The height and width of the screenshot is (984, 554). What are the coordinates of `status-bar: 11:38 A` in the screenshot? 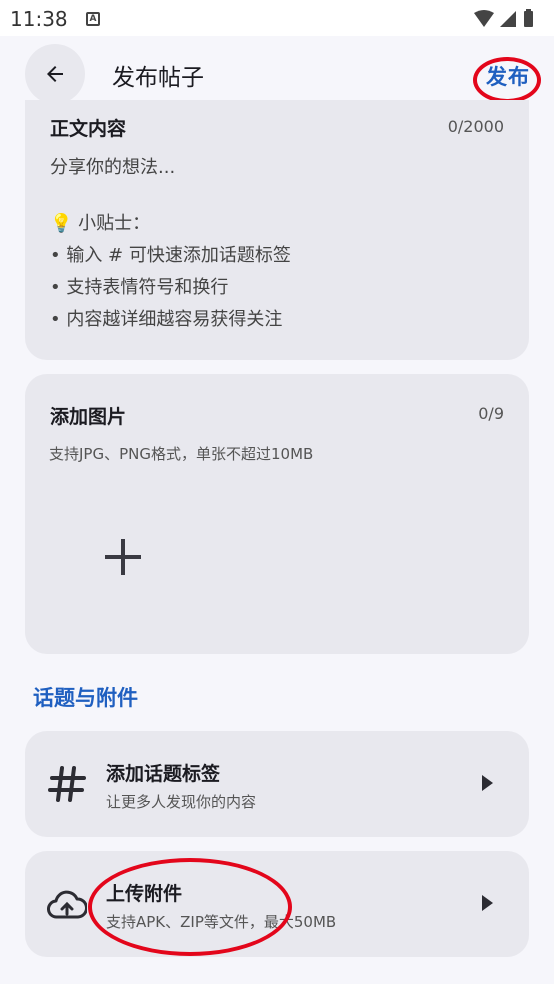 It's located at (277, 18).